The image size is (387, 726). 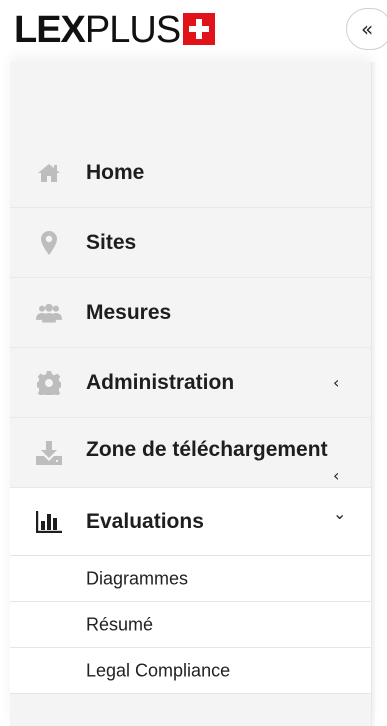 I want to click on gear-icon, so click(x=49, y=382).